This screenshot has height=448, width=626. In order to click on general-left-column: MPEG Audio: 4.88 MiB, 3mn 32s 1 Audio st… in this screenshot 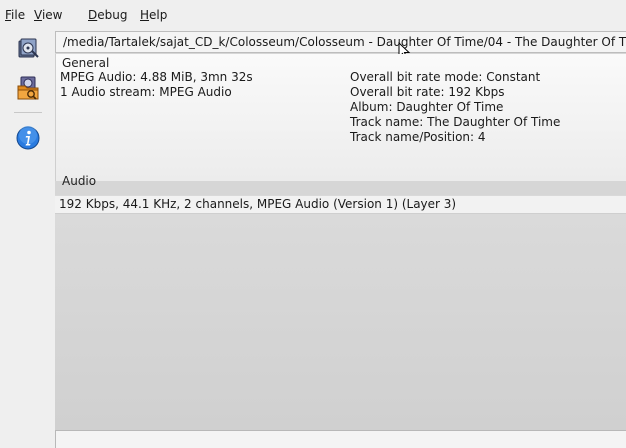, I will do `click(156, 85)`.